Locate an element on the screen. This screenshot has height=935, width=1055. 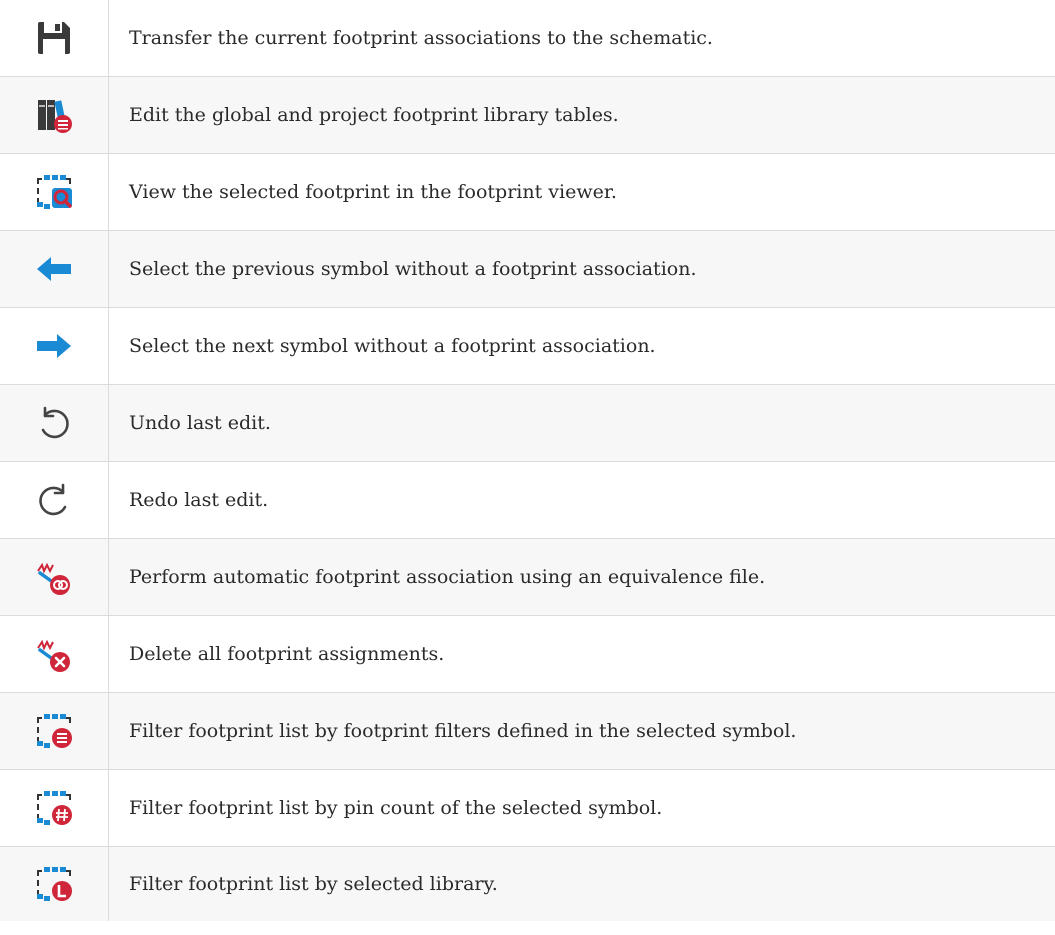
description-cell: Redo last edit. is located at coordinates (581, 500).